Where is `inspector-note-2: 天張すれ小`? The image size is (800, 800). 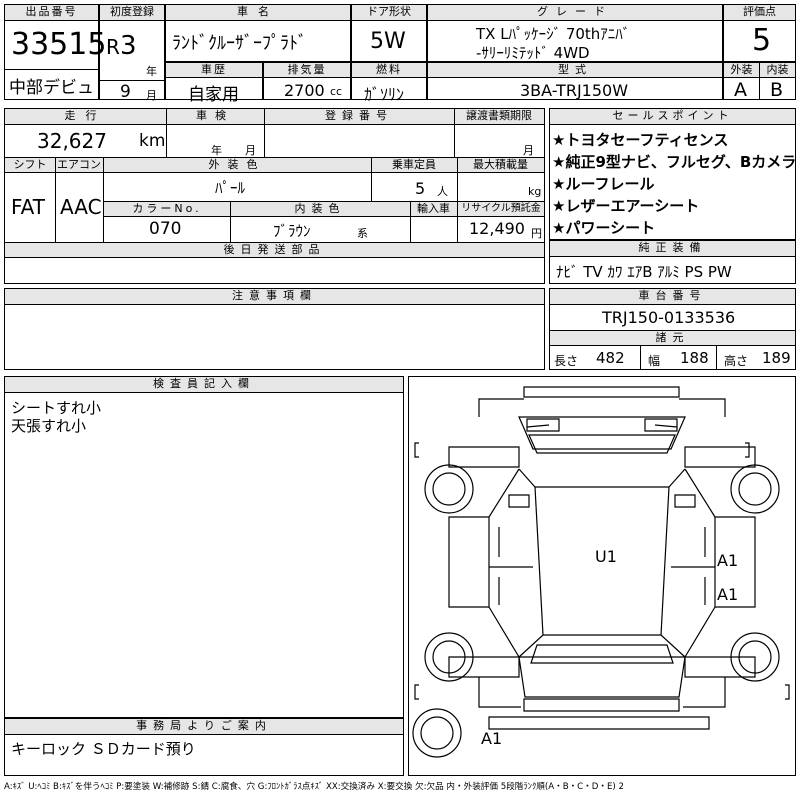
inspector-note-2: 天張すれ小 is located at coordinates (49, 426).